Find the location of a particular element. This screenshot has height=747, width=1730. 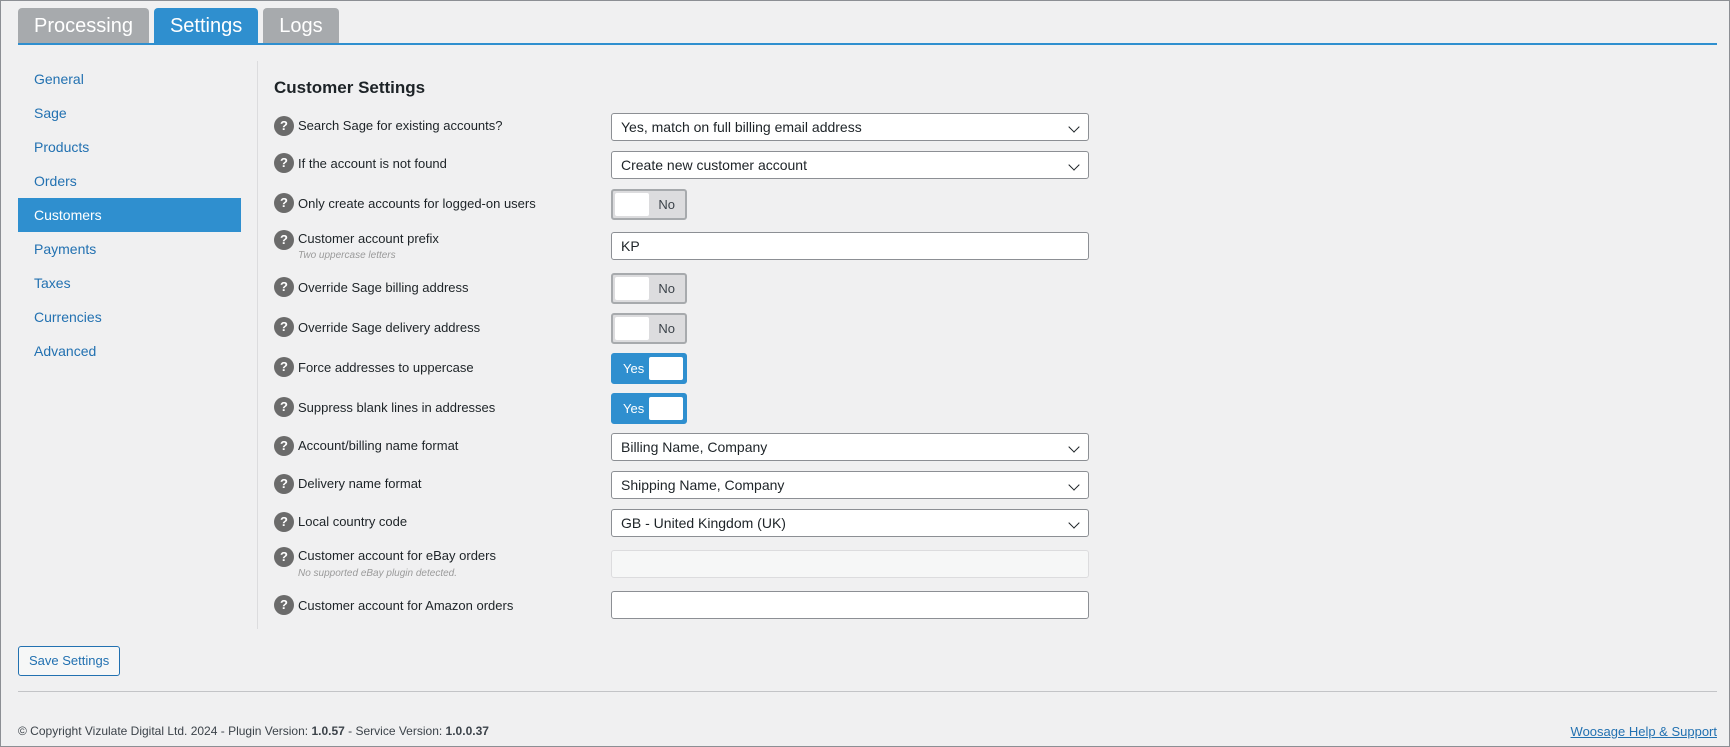

suppress-blank-toggle: Yes is located at coordinates (649, 408).